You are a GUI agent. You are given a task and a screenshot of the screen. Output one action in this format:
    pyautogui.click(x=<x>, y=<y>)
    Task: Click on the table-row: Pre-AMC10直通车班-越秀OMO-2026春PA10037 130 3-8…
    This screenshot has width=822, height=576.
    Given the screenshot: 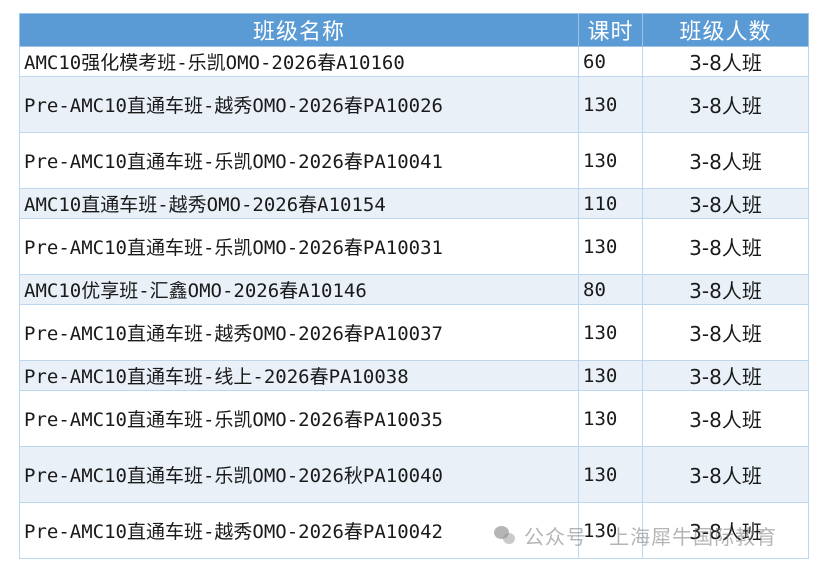 What is the action you would take?
    pyautogui.click(x=414, y=332)
    